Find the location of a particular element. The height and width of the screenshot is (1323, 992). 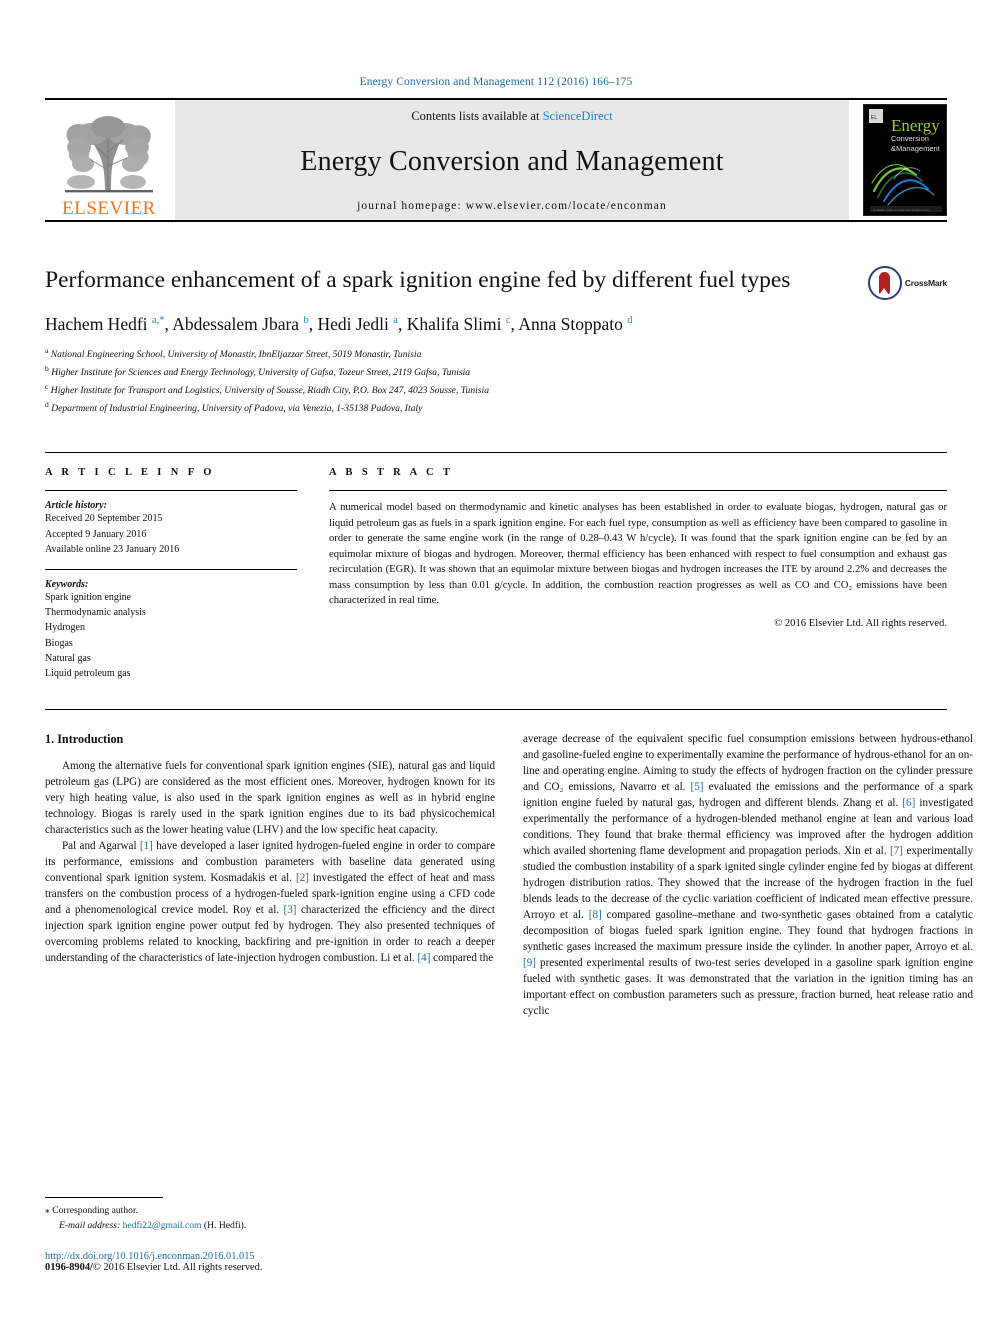

email-link: hedfi22@gmail.com is located at coordinates (162, 1225).